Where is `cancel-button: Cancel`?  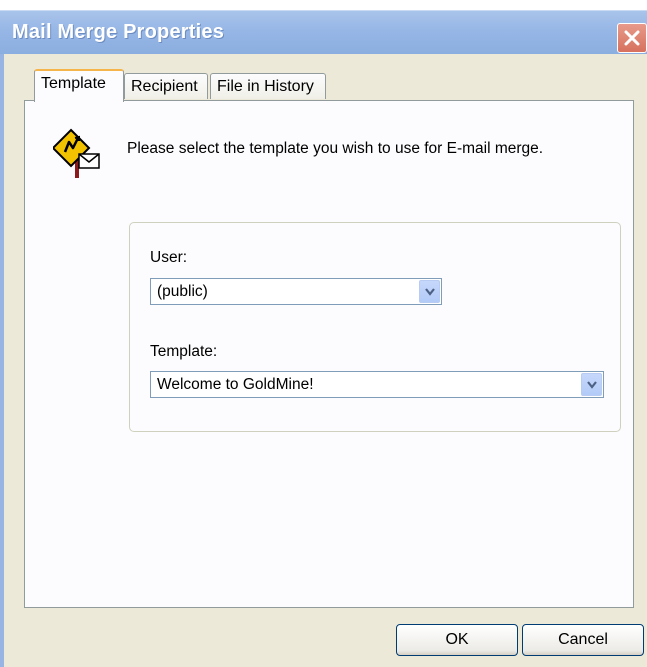 cancel-button: Cancel is located at coordinates (583, 640).